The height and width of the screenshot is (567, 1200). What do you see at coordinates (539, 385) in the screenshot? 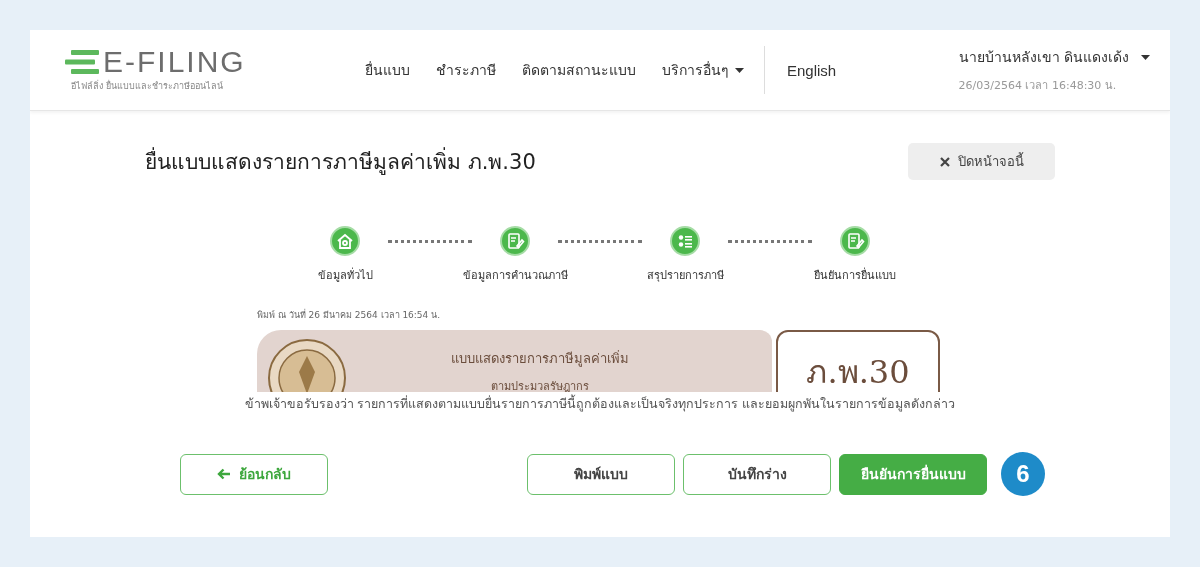
I see `form-subheading: ตามประมวลรัษฎากร` at bounding box center [539, 385].